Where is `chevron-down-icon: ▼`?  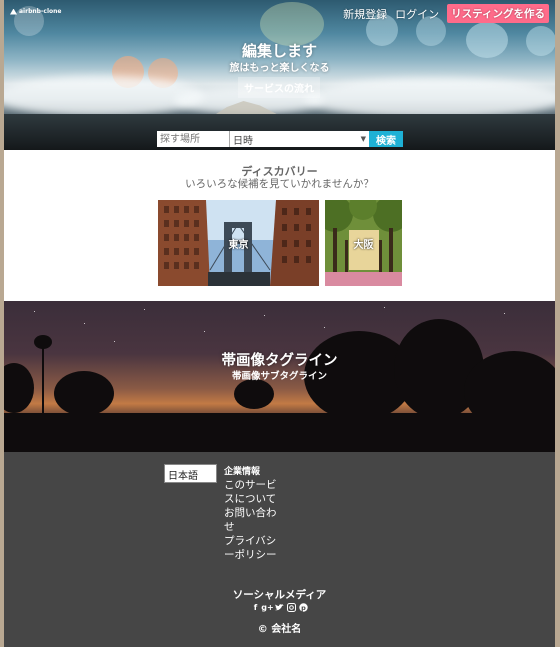 chevron-down-icon: ▼ is located at coordinates (363, 139).